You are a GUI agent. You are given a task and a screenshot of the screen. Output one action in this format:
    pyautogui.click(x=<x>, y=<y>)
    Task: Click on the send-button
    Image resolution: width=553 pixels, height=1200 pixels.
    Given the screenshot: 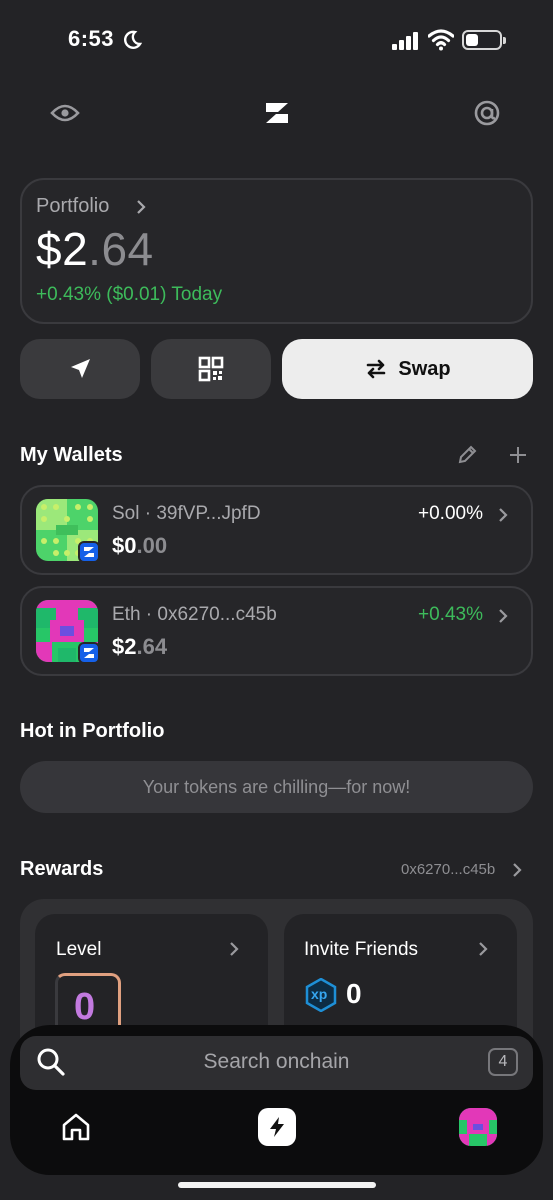 What is the action you would take?
    pyautogui.click(x=80, y=369)
    